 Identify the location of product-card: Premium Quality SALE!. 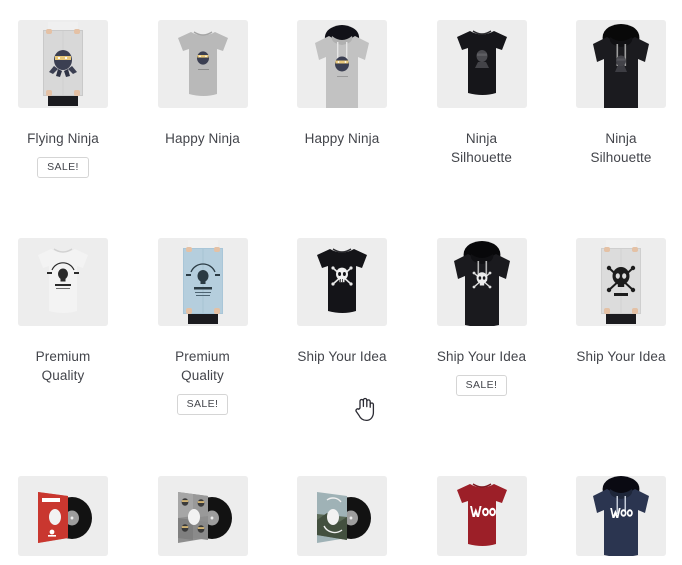
(202, 351).